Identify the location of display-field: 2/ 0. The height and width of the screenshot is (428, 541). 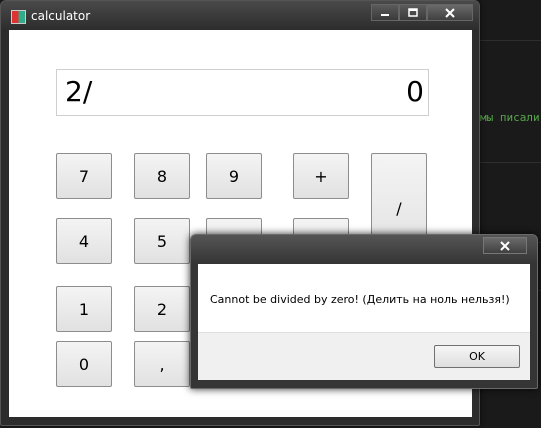
(242, 92).